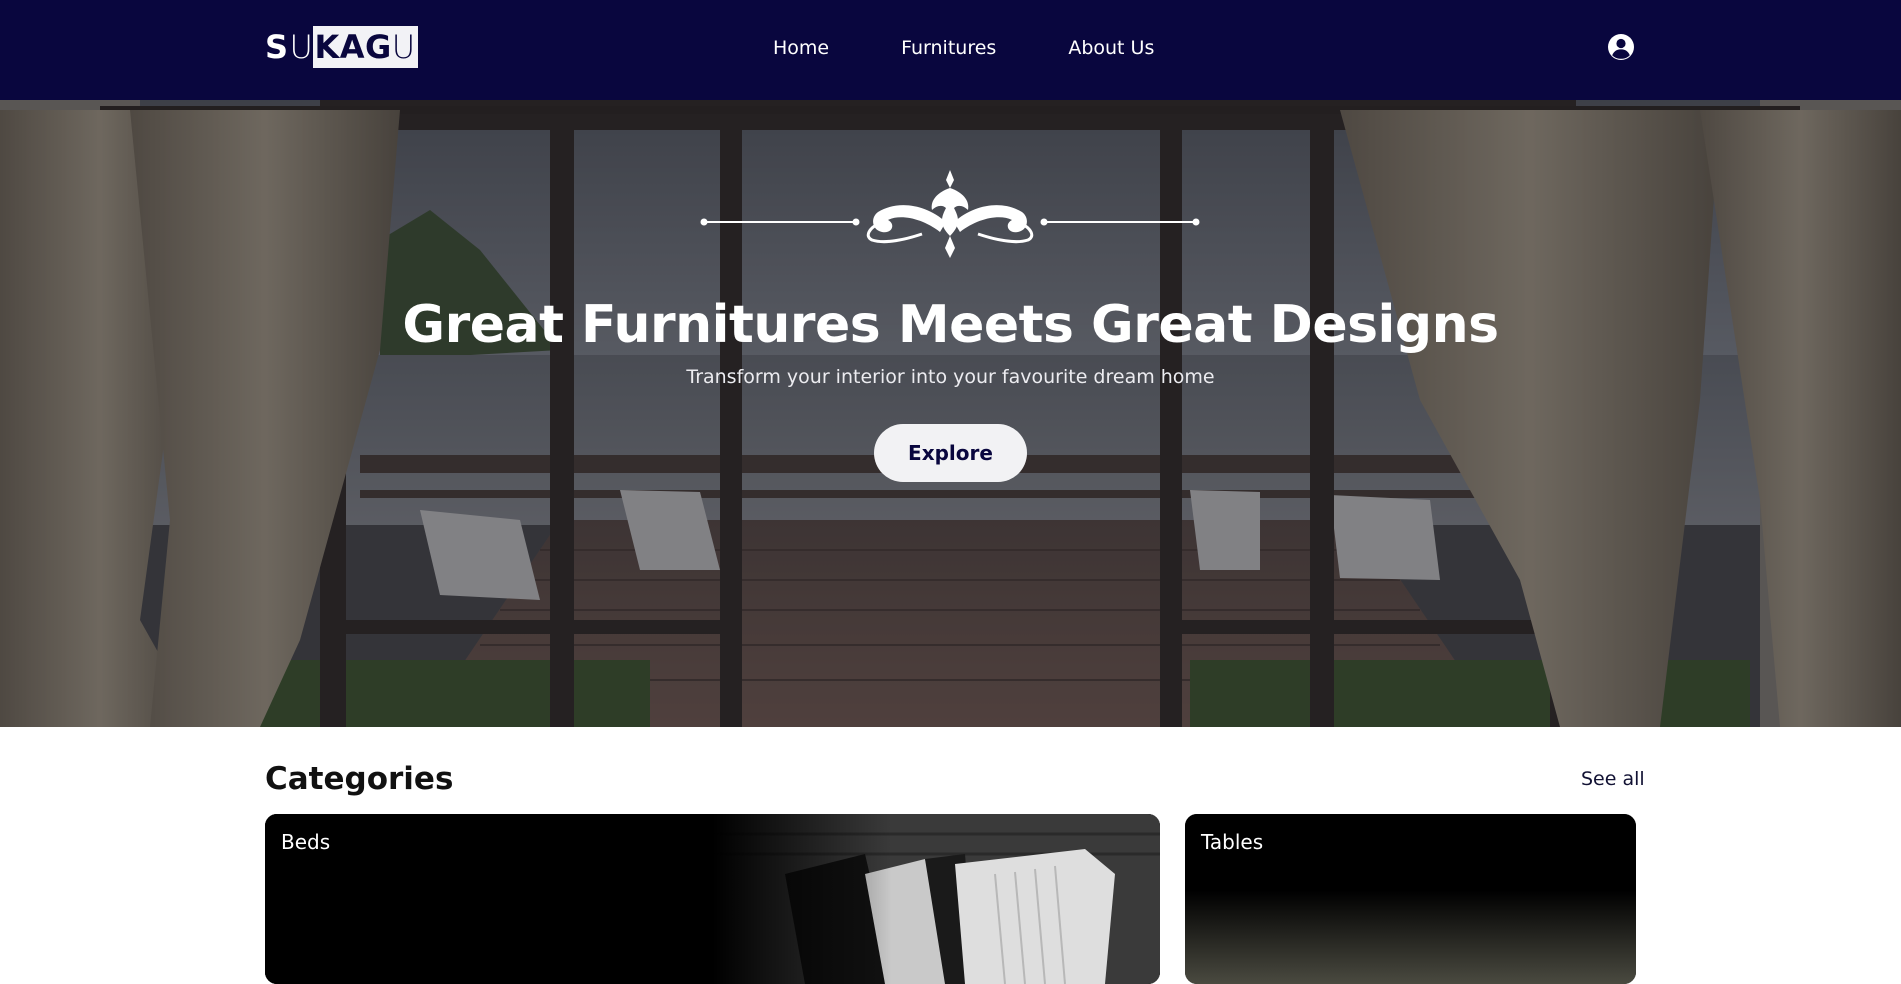 The height and width of the screenshot is (984, 1901). I want to click on nav-link-home: Home, so click(801, 48).